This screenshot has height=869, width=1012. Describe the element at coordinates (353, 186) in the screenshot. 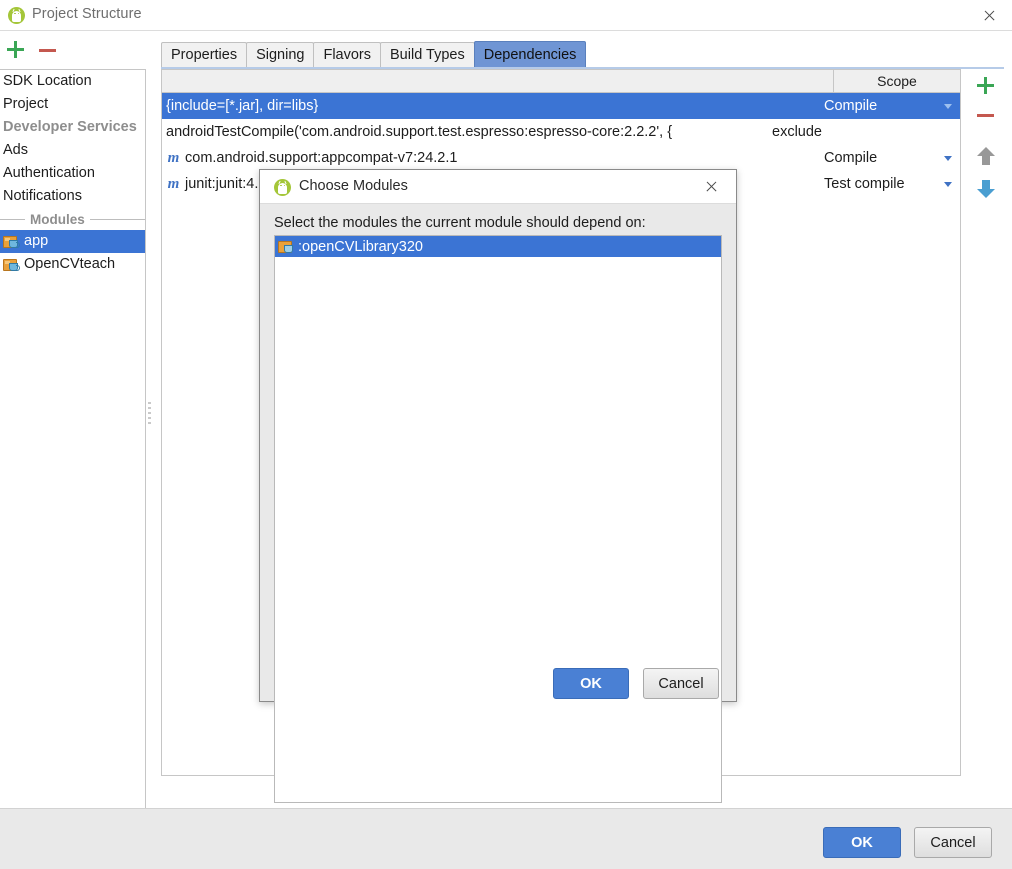

I see `dialog-title: Choose Modules` at that location.